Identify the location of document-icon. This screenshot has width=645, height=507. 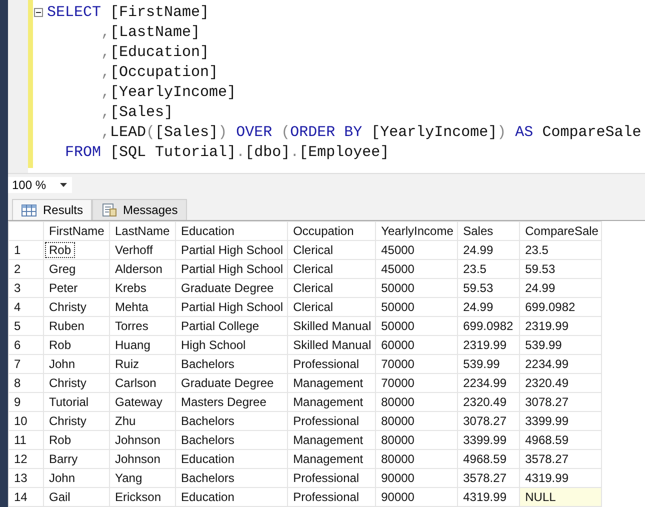
(109, 210).